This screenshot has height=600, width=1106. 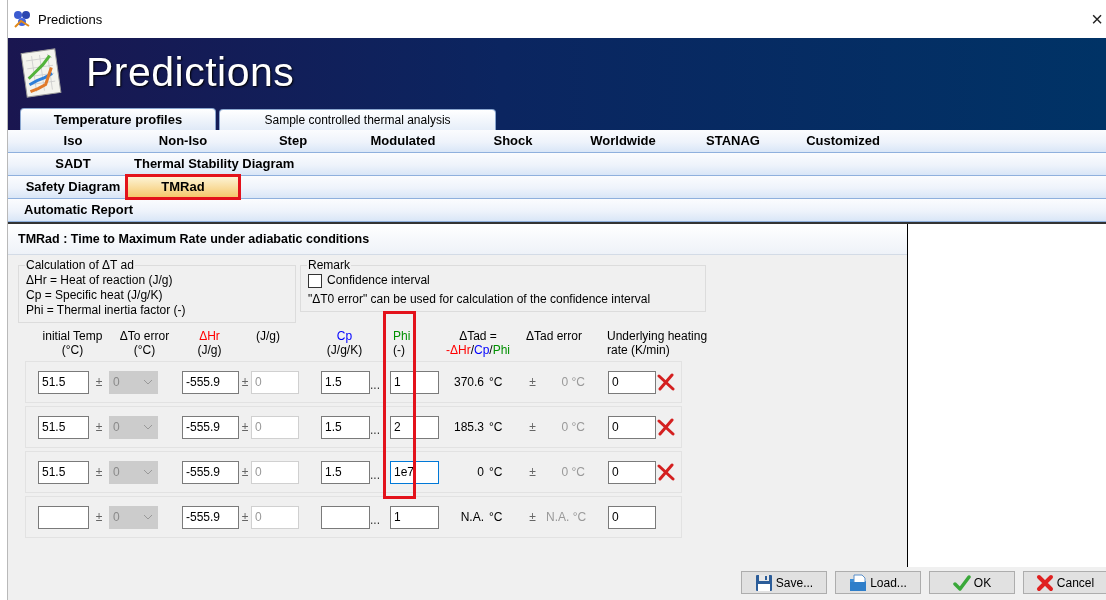 What do you see at coordinates (961, 582) in the screenshot?
I see `check-icon` at bounding box center [961, 582].